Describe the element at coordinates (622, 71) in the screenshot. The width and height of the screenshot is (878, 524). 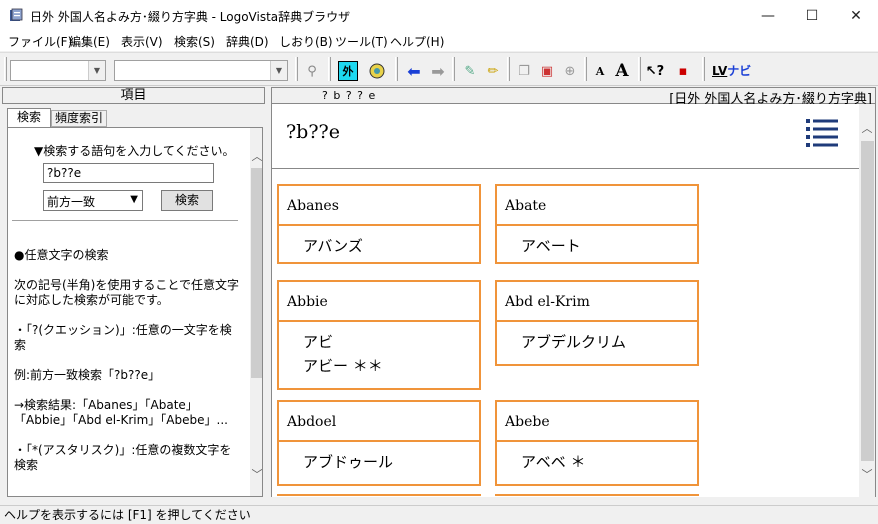
I see `font-large-button: A` at that location.